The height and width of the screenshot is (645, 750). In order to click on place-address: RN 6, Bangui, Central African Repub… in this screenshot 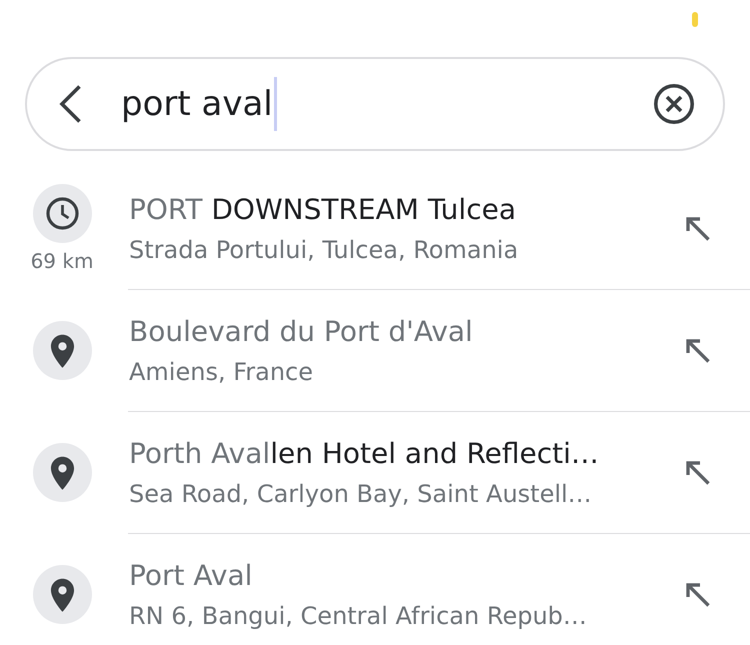, I will do `click(358, 616)`.